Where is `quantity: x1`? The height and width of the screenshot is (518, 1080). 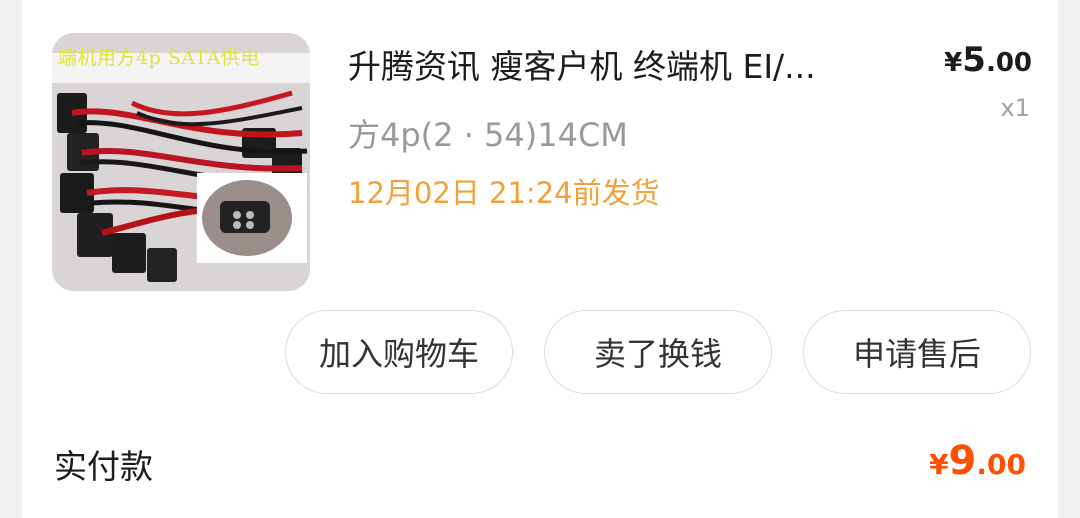
quantity: x1 is located at coordinates (1015, 108).